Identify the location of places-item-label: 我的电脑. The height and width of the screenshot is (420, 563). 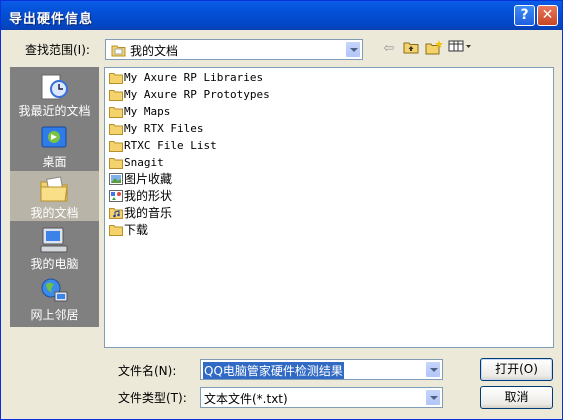
(54, 264).